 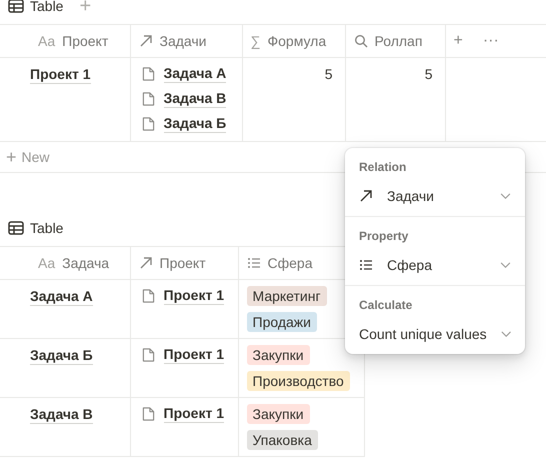 What do you see at coordinates (435, 196) in the screenshot?
I see `dropdown: Задачи` at bounding box center [435, 196].